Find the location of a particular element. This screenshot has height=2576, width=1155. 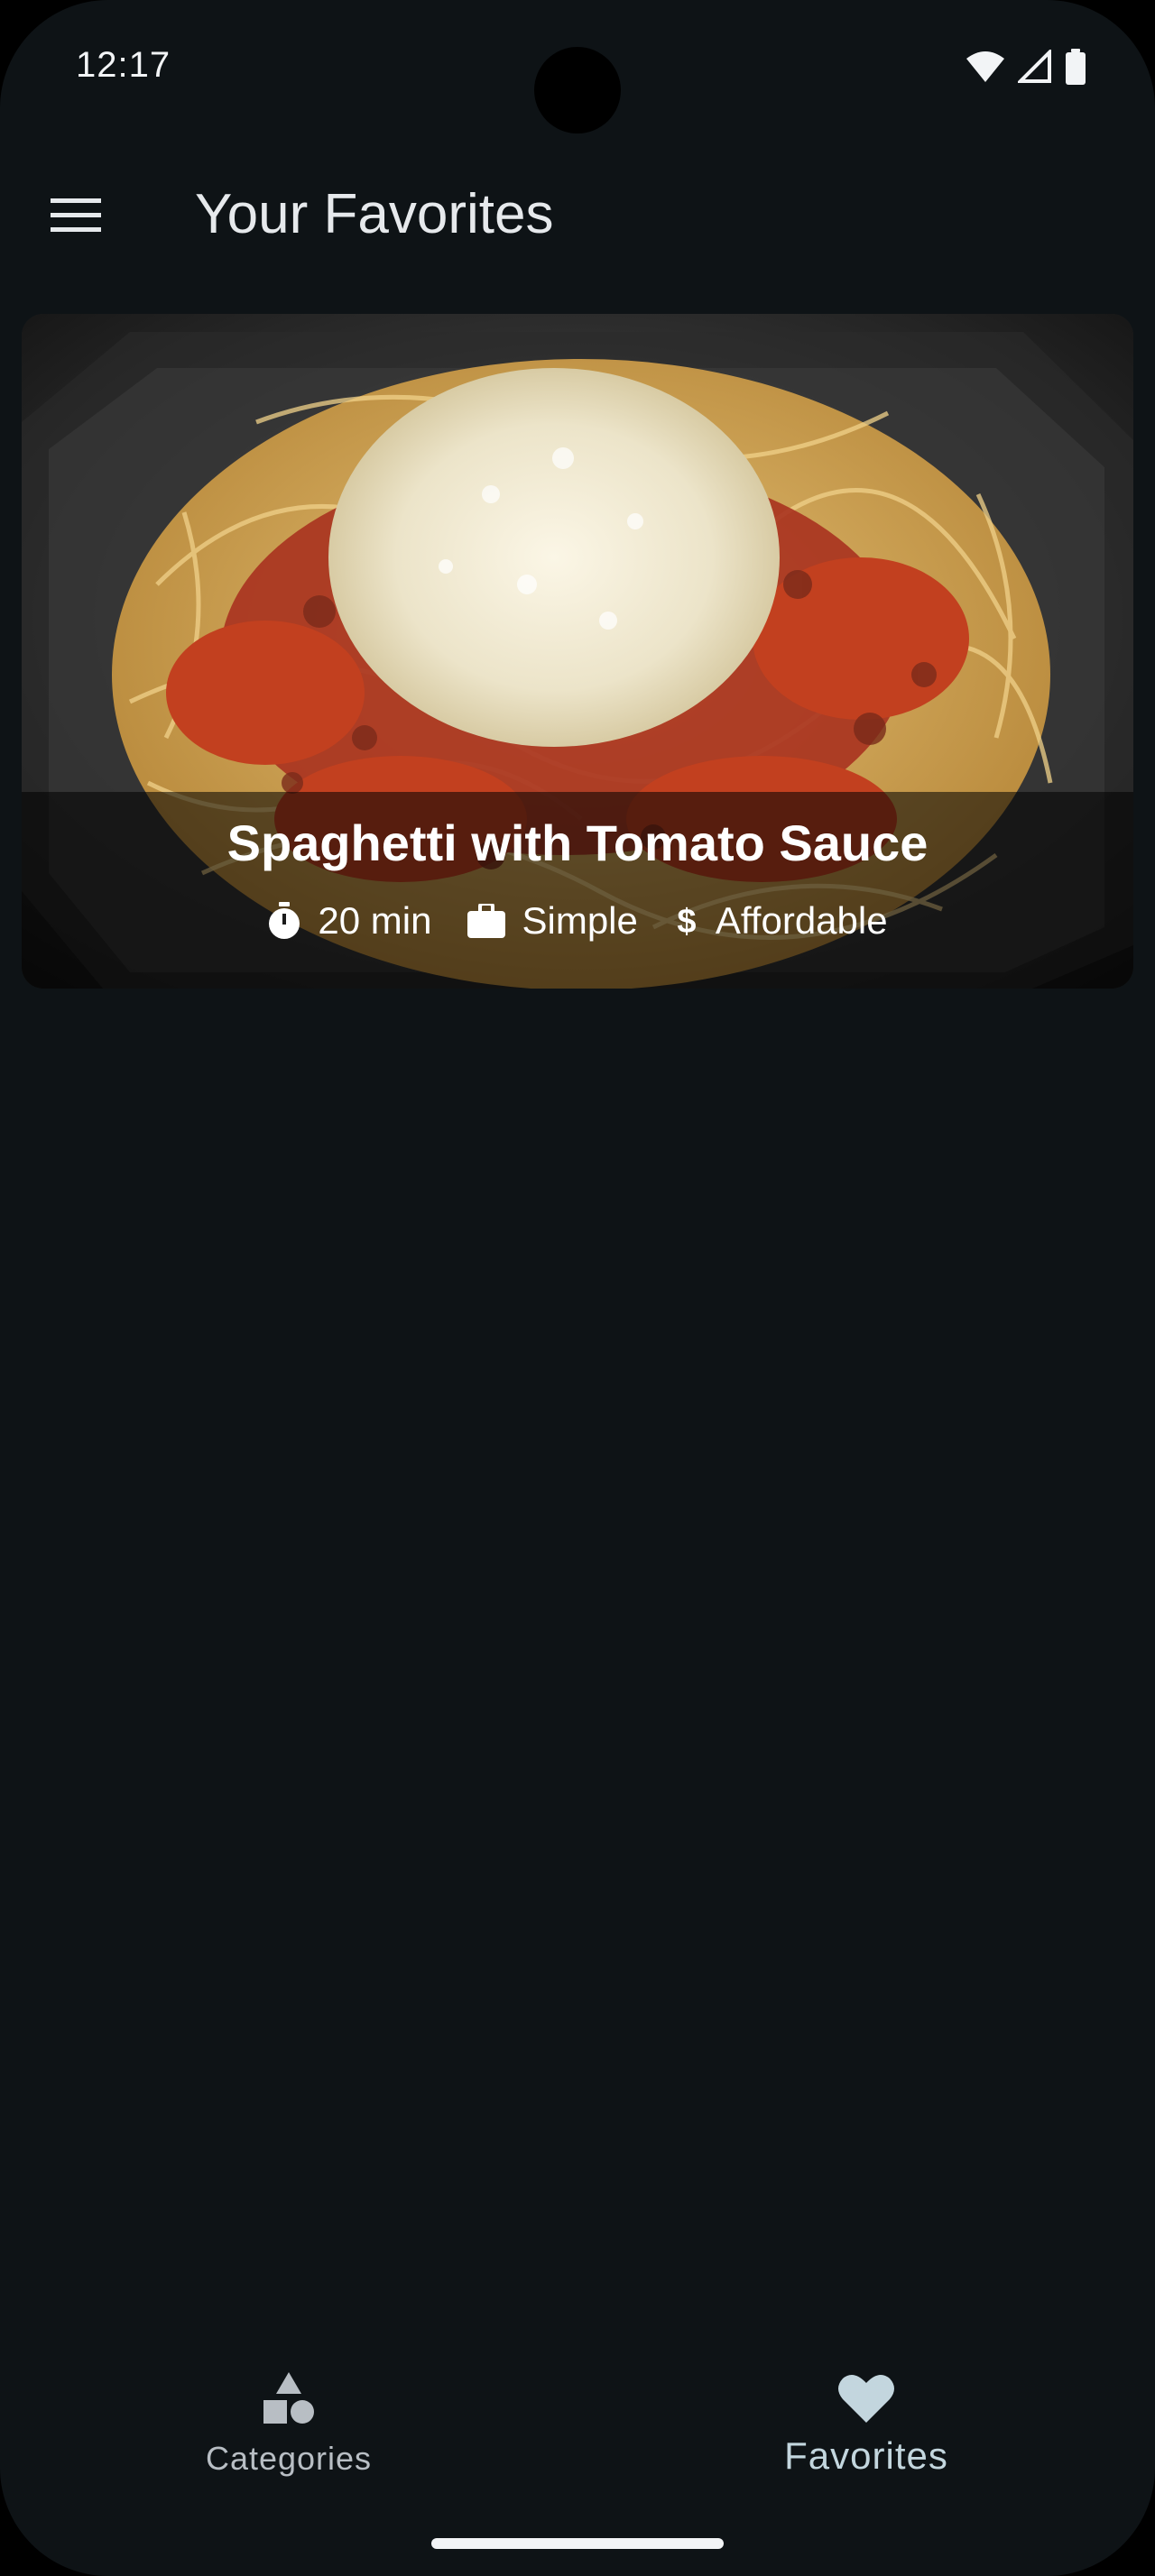

nav-item-favorites: Favorites is located at coordinates (866, 2435).